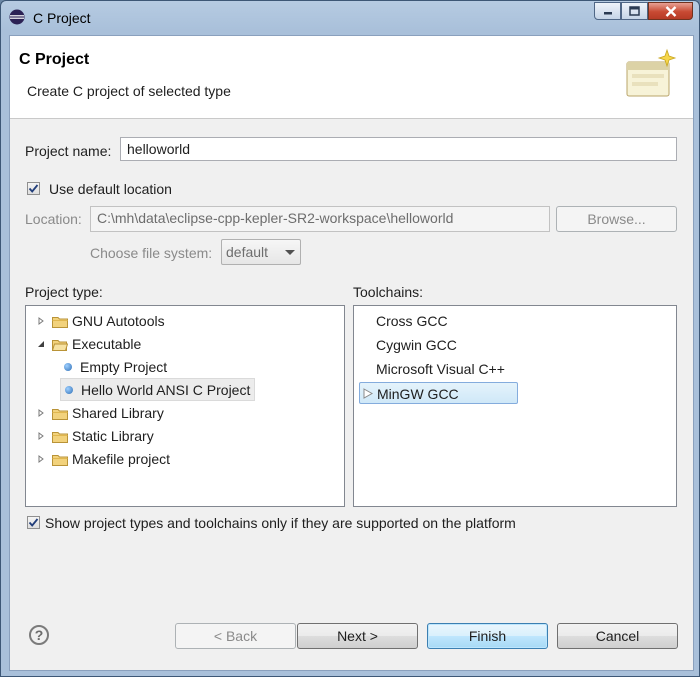 The height and width of the screenshot is (677, 700). I want to click on tree-item-shared-library: Shared Library, so click(99, 413).